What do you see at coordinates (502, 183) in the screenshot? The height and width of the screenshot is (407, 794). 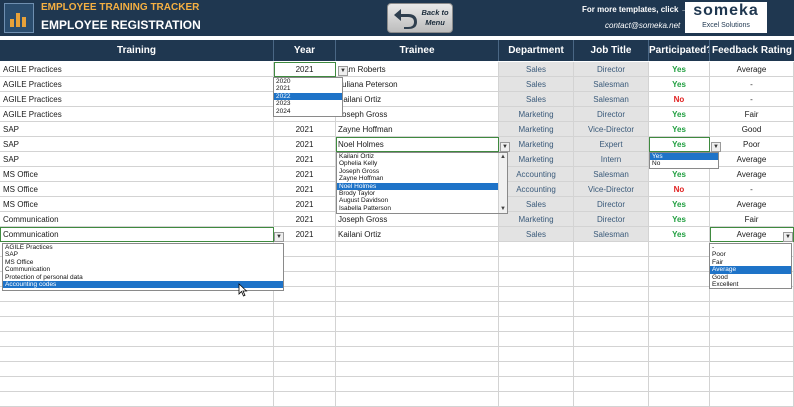 I see `trainee-dropdown-scrollbar: ▲ ▼` at bounding box center [502, 183].